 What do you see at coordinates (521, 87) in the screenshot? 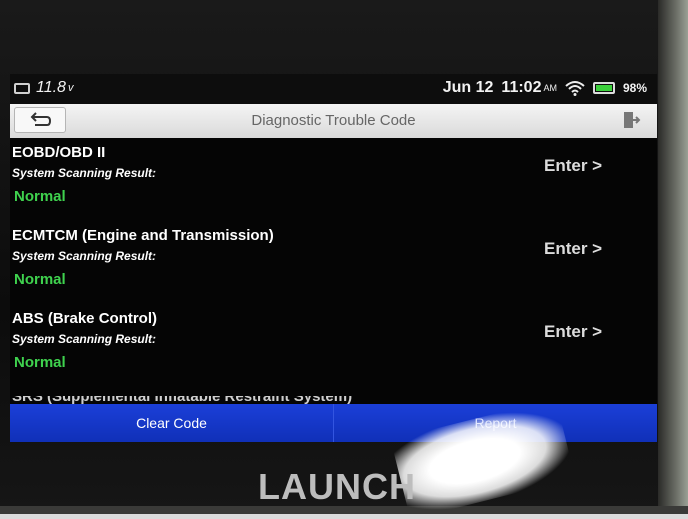
I see `status-time: 11:02` at bounding box center [521, 87].